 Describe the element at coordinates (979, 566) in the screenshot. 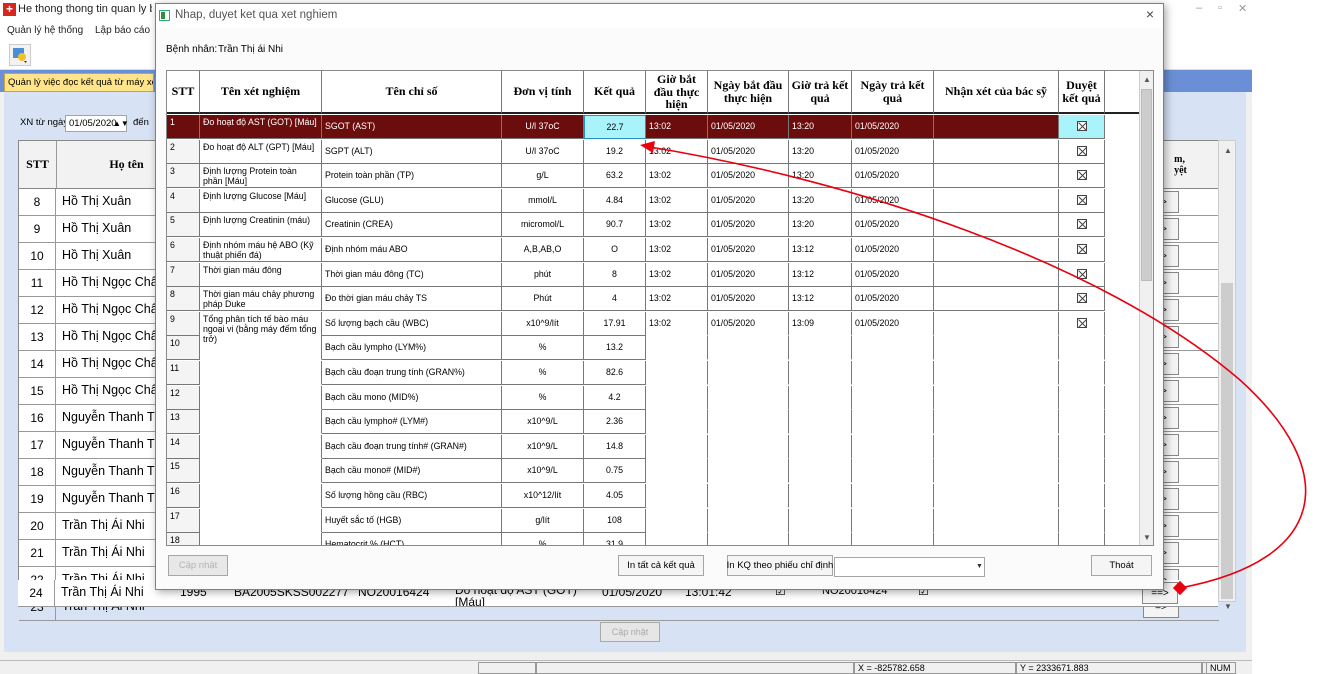

I see `chevron-down-icon: ▼` at that location.